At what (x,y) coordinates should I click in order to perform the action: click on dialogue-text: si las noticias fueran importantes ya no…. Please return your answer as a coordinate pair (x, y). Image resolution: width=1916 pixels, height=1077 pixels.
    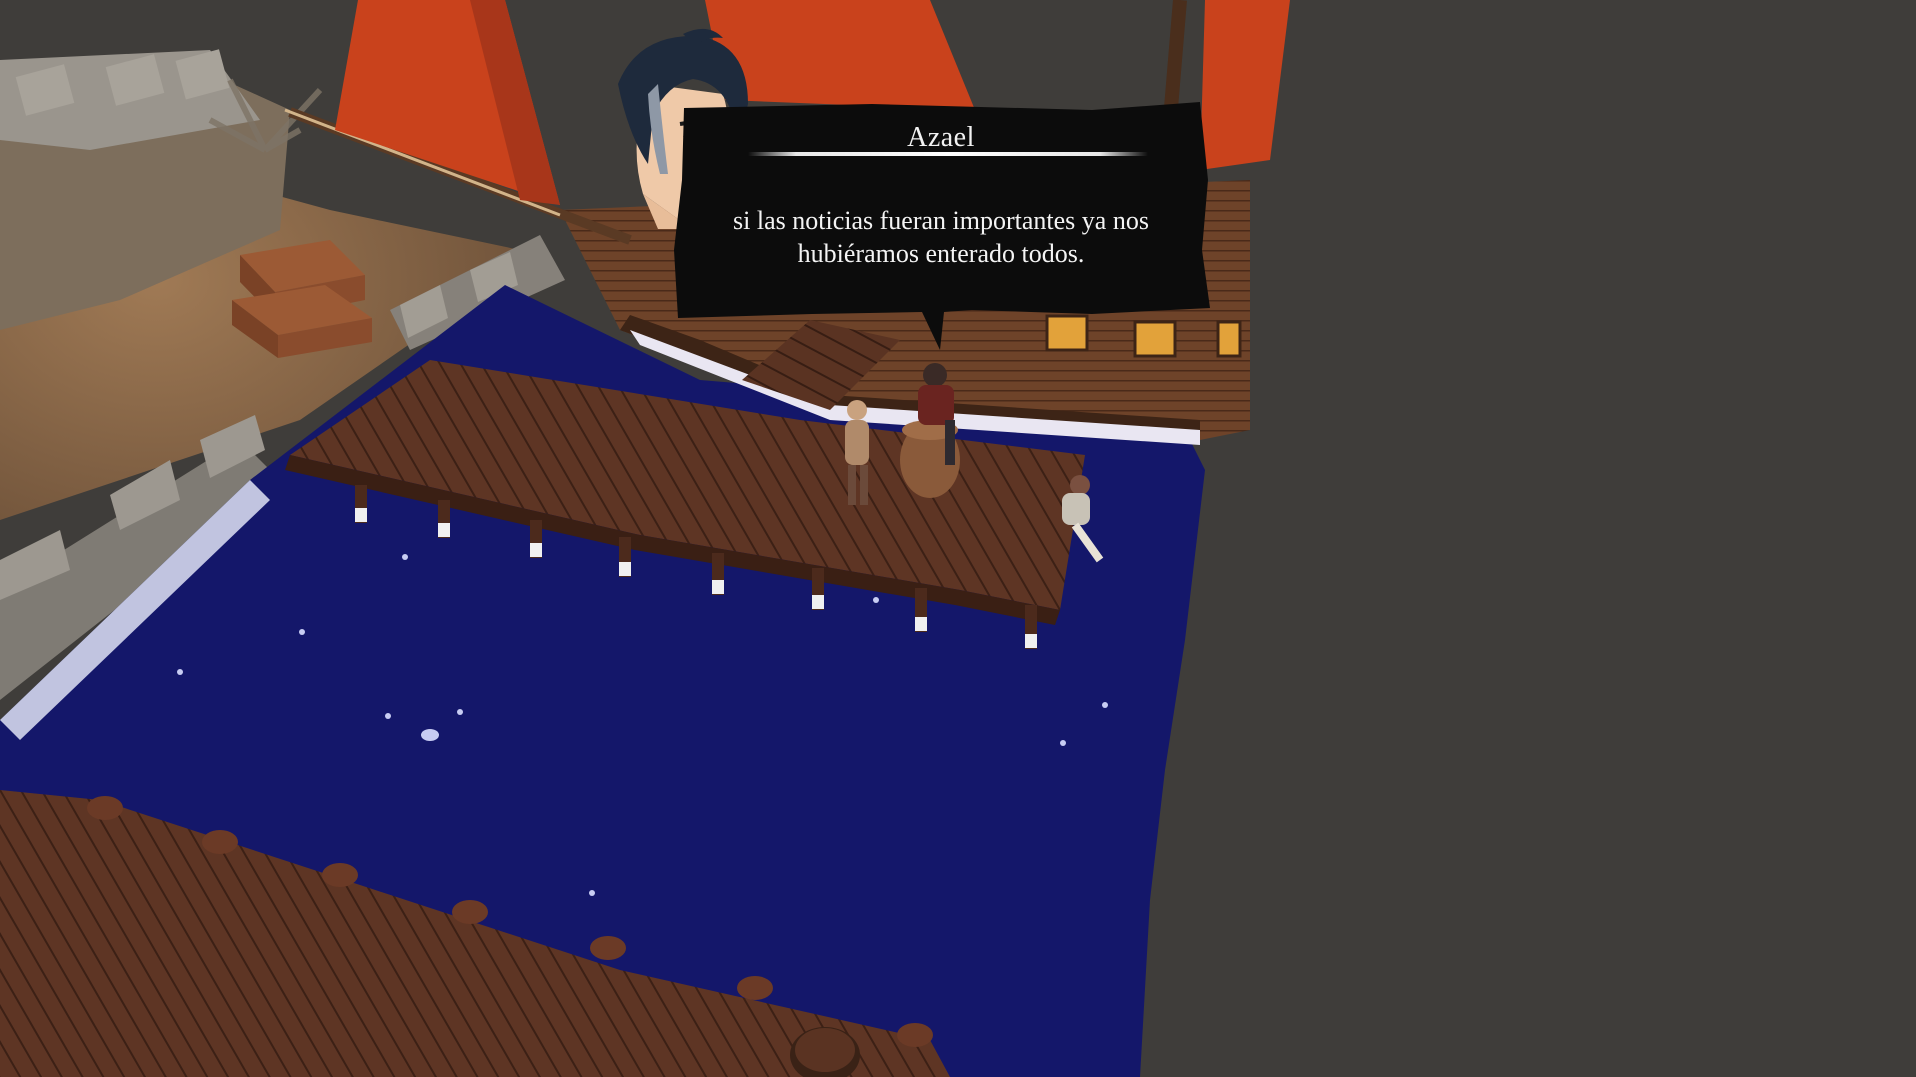
    Looking at the image, I should click on (941, 237).